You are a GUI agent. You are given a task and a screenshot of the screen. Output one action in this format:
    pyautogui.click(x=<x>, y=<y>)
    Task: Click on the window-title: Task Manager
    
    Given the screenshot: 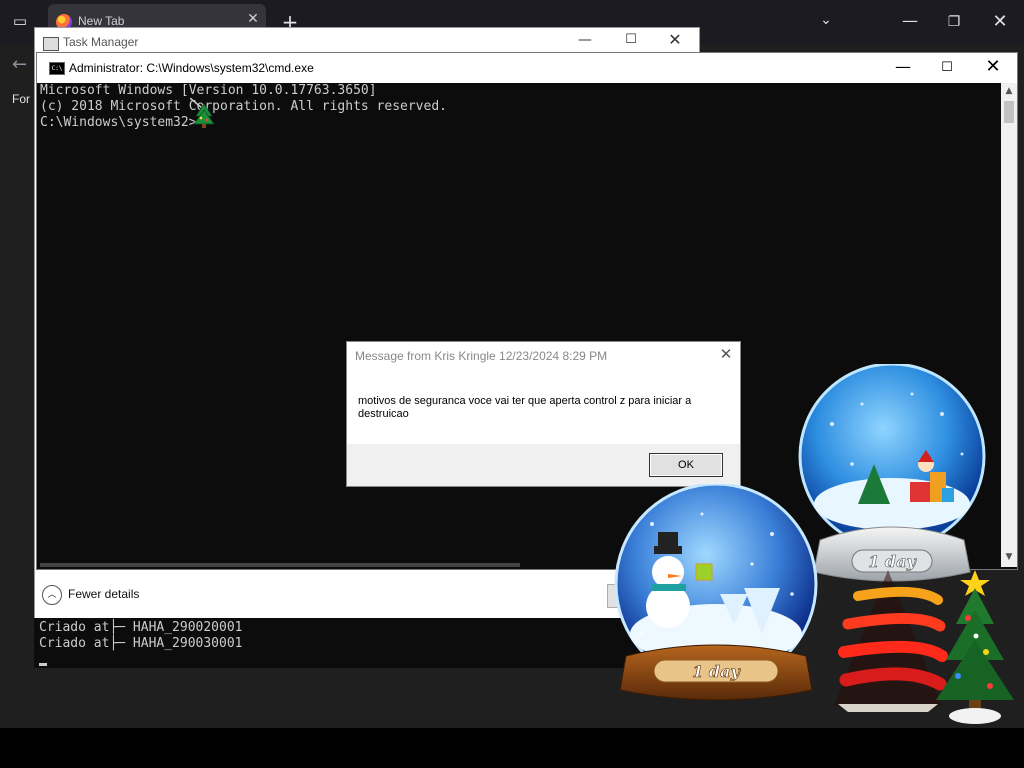 What is the action you would take?
    pyautogui.click(x=101, y=42)
    